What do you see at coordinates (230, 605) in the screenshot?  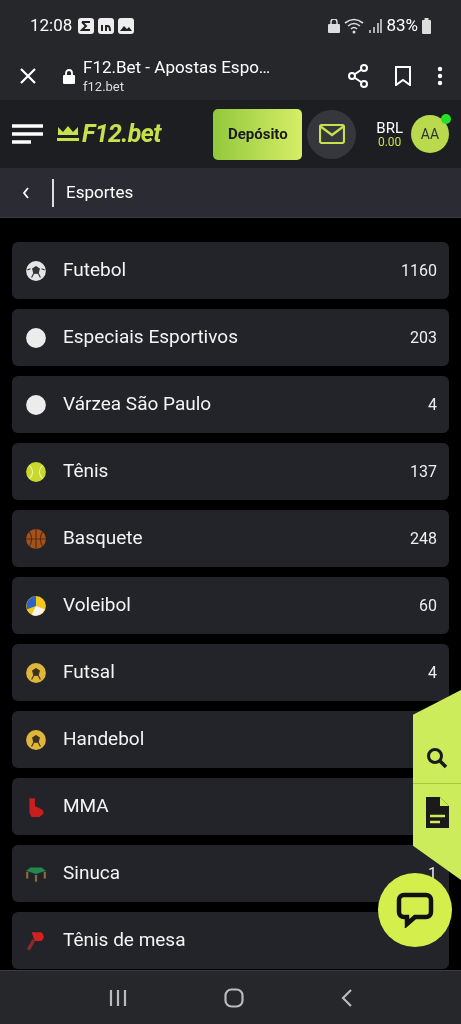 I see `sport-item: Voleibol 60` at bounding box center [230, 605].